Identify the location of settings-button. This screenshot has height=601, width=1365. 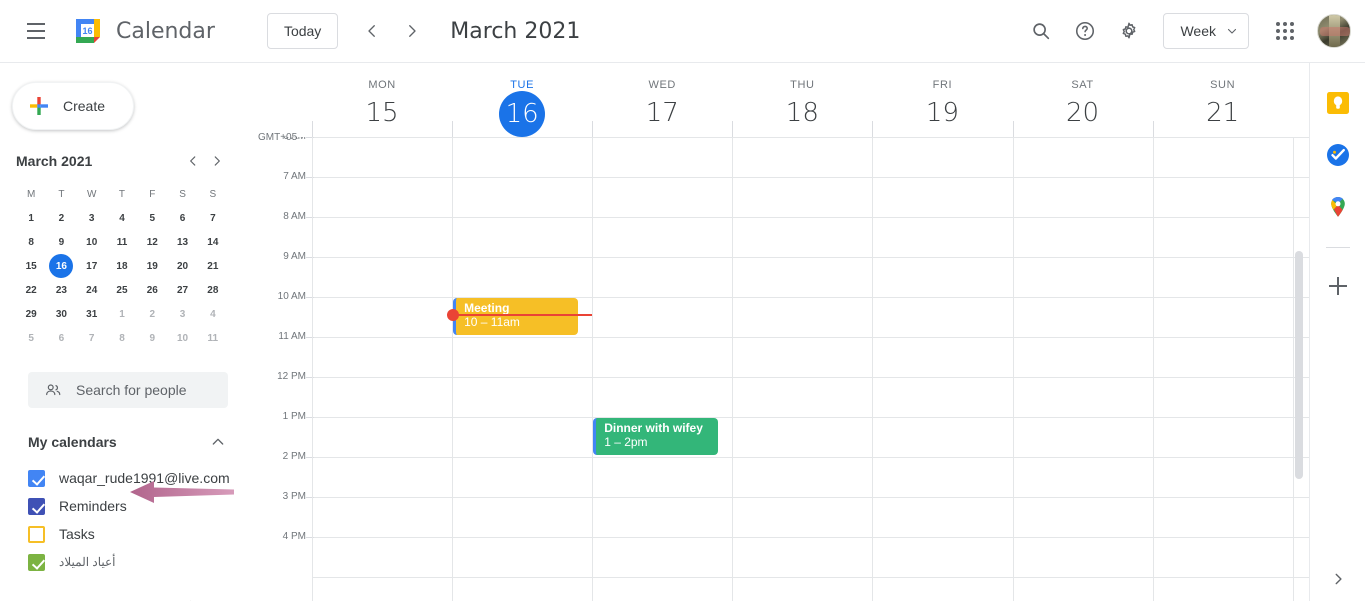
(1129, 31).